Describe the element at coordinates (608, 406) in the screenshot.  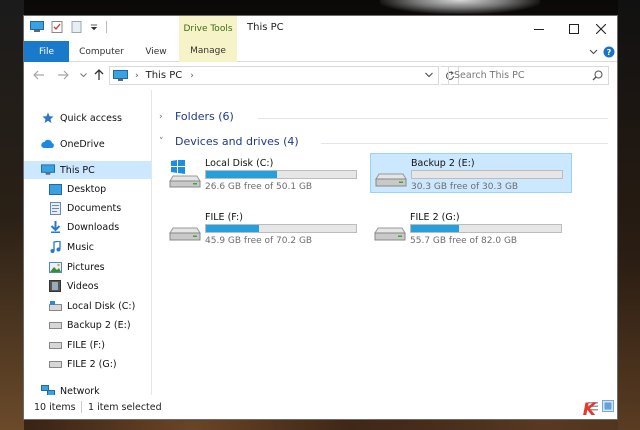
I see `large-icons-view-icon` at that location.